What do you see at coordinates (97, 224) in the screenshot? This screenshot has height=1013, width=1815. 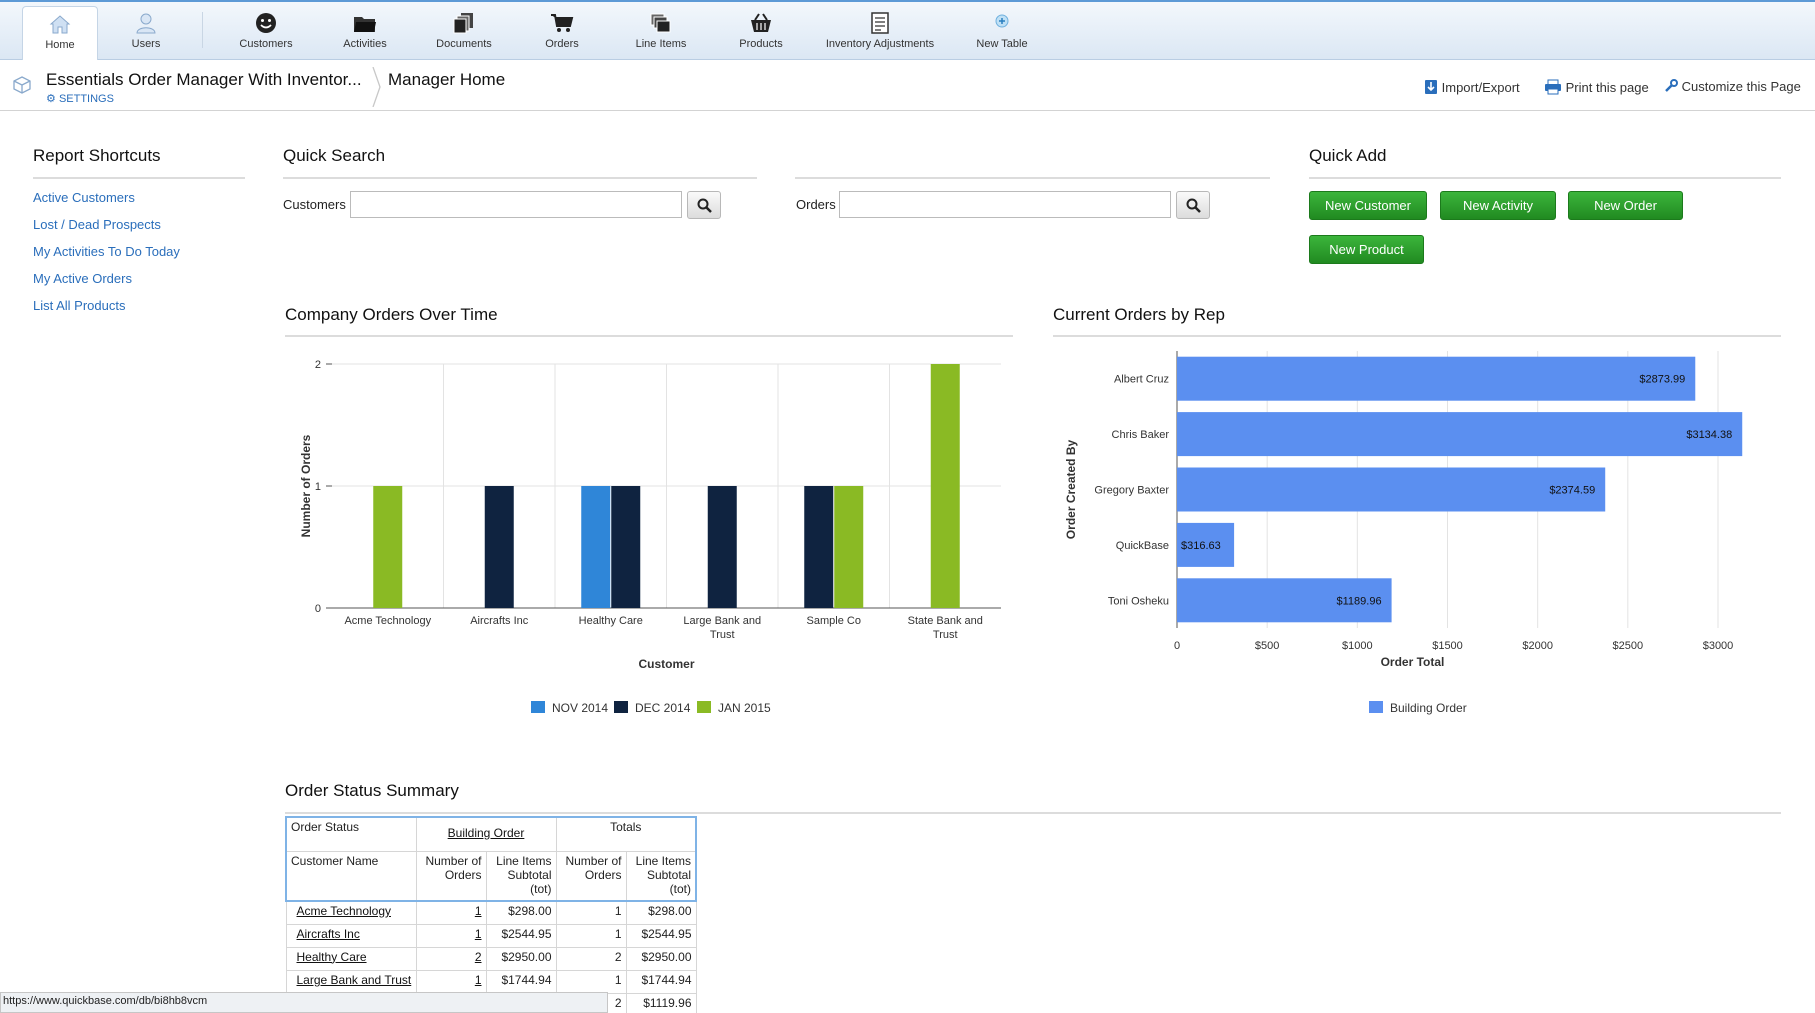 I see `shortcut-lost-dead-prospects: Lost / Dead Prospects` at bounding box center [97, 224].